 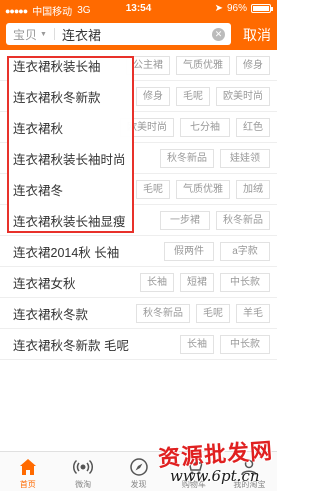 I want to click on suggestion-tags: 长袖 短裙 中长款, so click(x=205, y=282).